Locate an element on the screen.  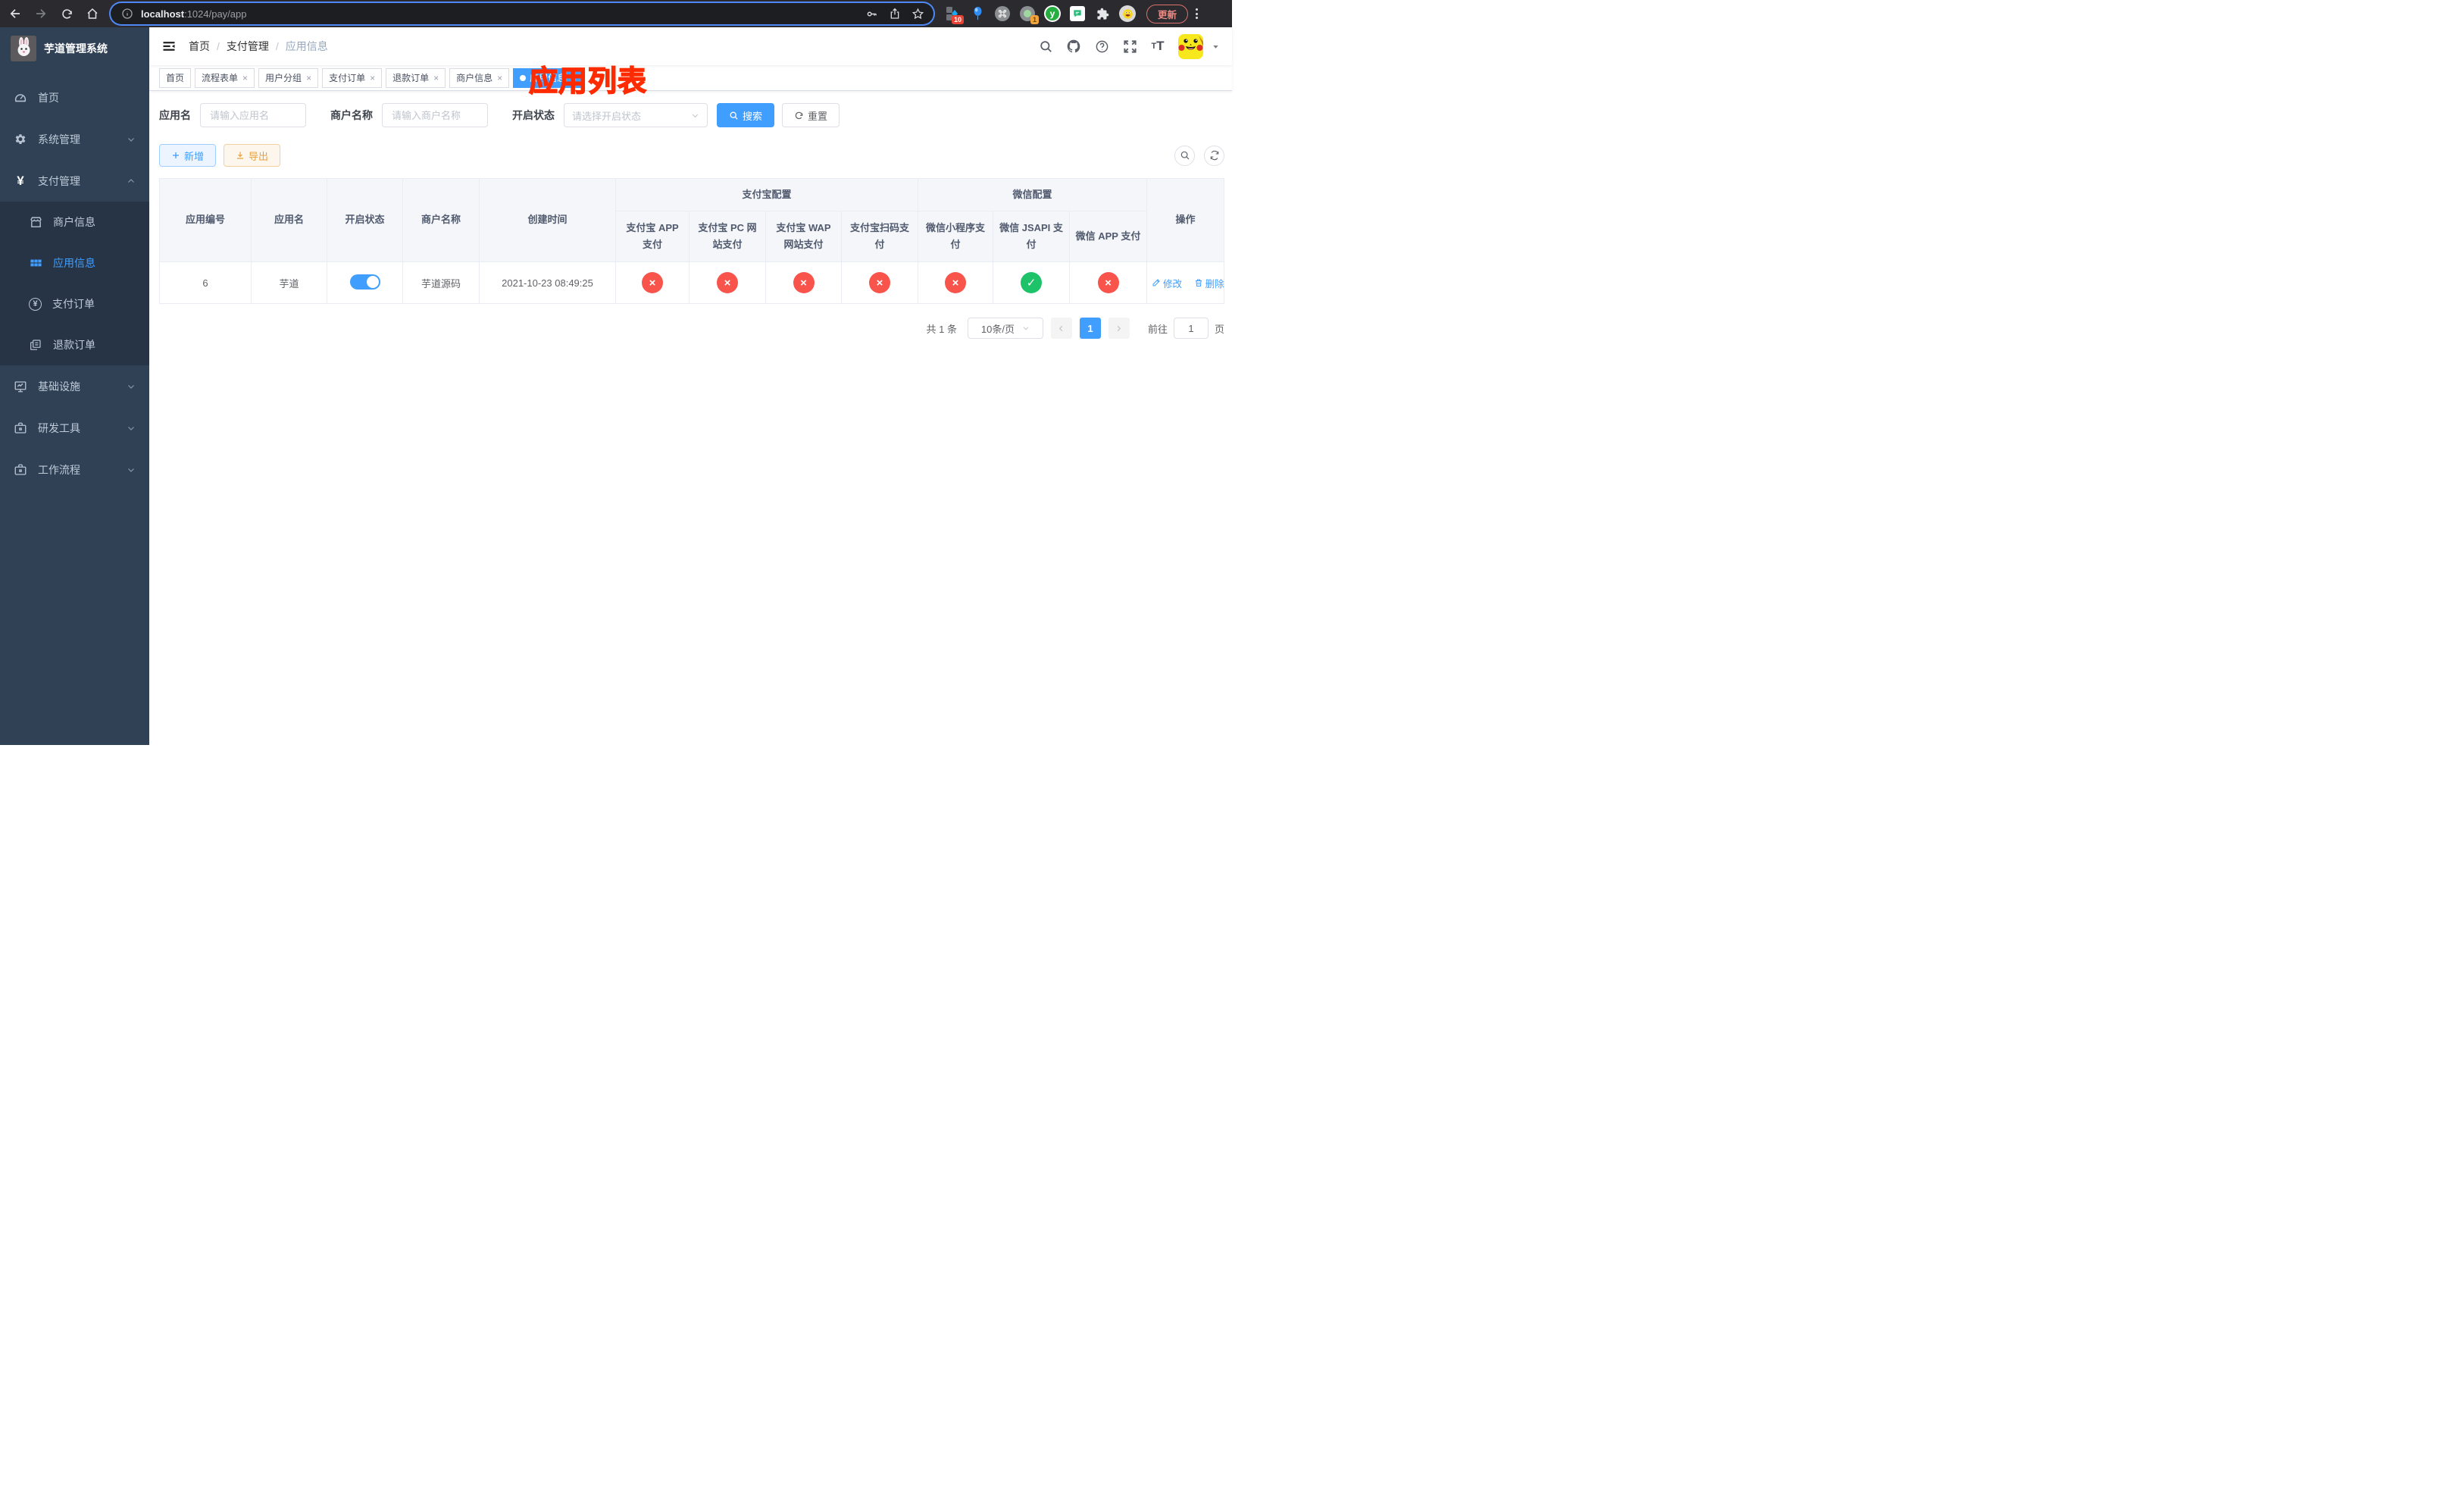
share-icon is located at coordinates (895, 14).